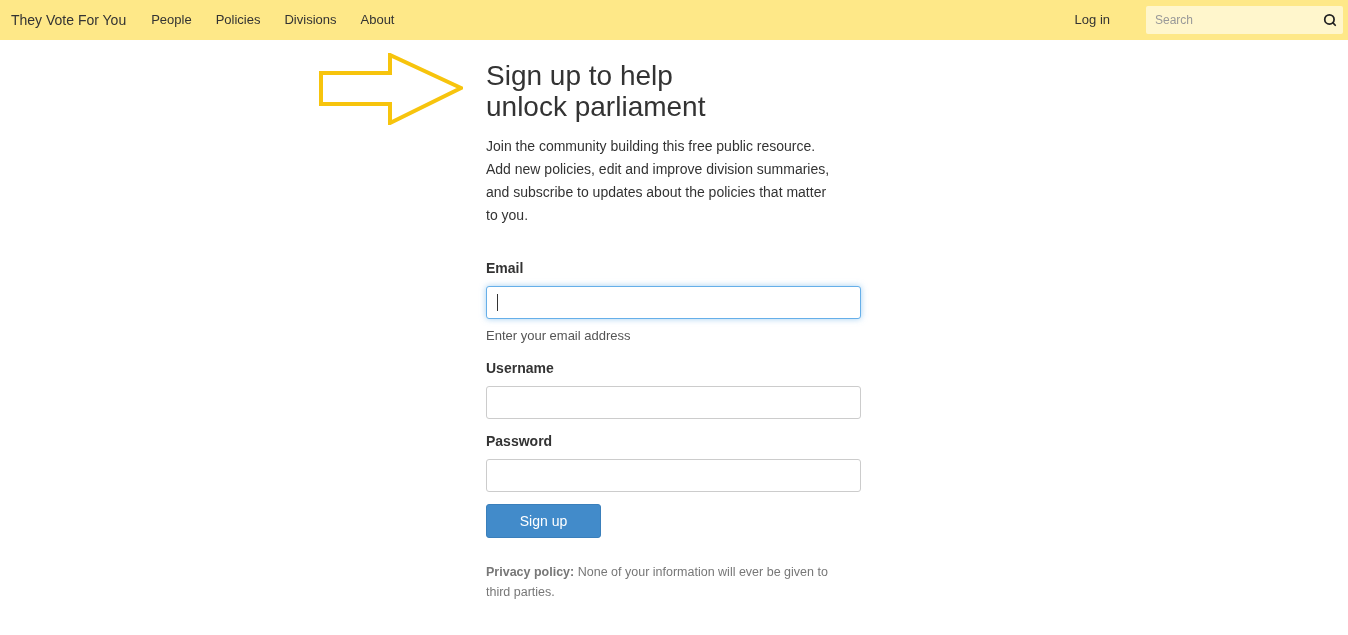  What do you see at coordinates (658, 181) in the screenshot?
I see `intro-paragraph: Join the community building this free public resource. Add new policies, edit and improve division summaries, and subscribe to updates about the policies that matter to you.` at bounding box center [658, 181].